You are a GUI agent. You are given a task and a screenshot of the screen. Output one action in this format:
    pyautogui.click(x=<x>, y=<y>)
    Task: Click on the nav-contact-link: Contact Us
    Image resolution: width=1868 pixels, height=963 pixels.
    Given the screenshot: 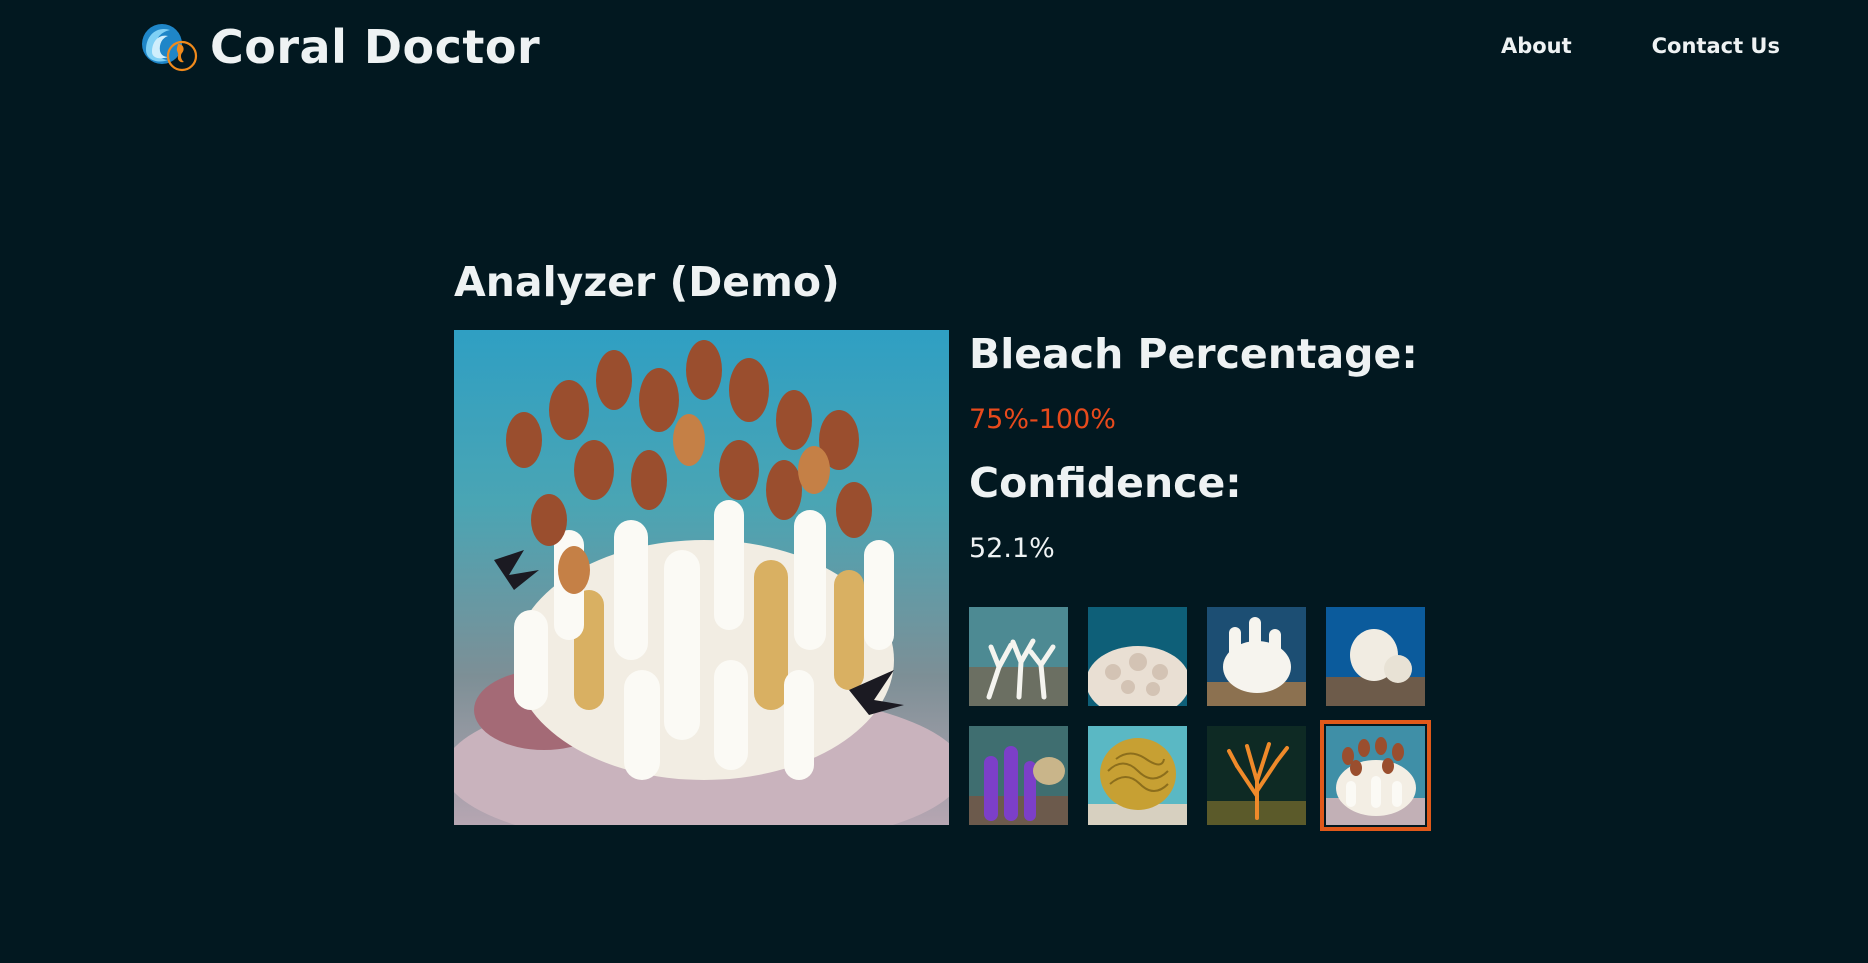 What is the action you would take?
    pyautogui.click(x=1716, y=46)
    